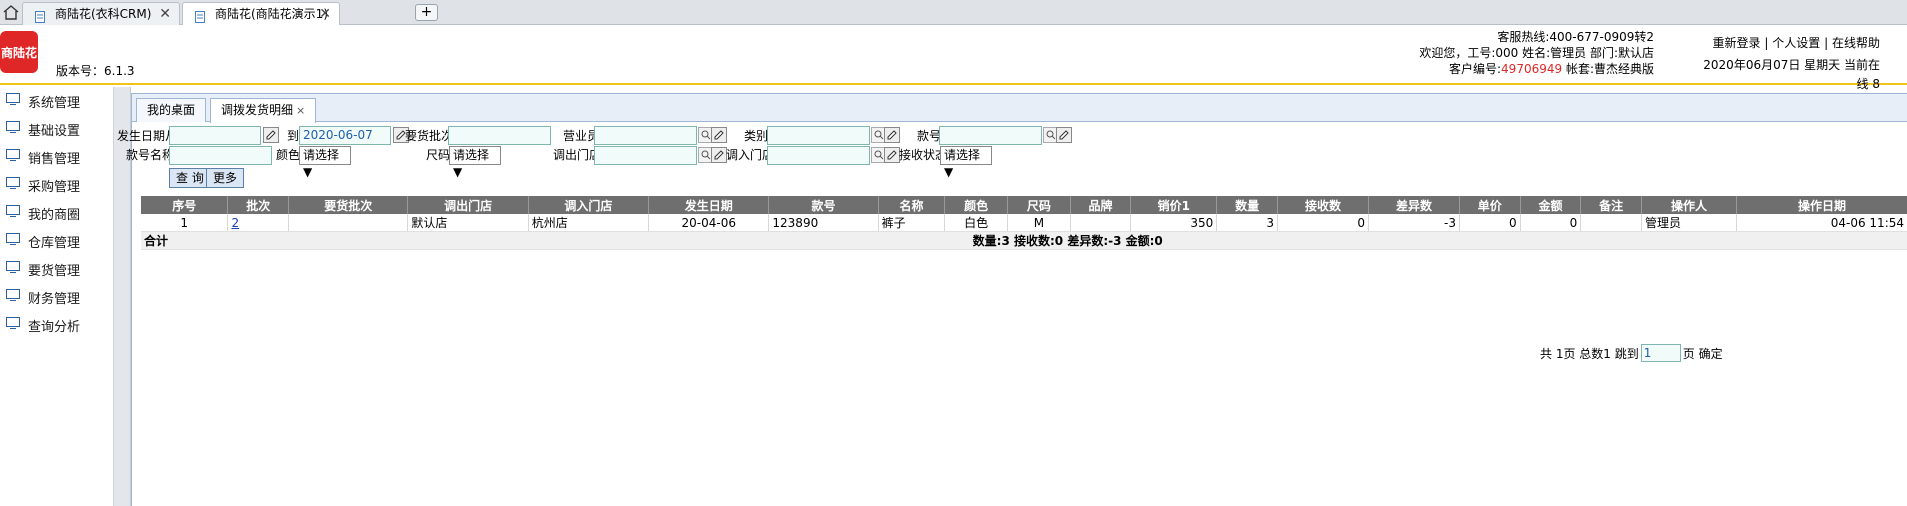 The height and width of the screenshot is (506, 1907). Describe the element at coordinates (1821, 223) in the screenshot. I see `cell-op-date: 04-06 11:54` at that location.